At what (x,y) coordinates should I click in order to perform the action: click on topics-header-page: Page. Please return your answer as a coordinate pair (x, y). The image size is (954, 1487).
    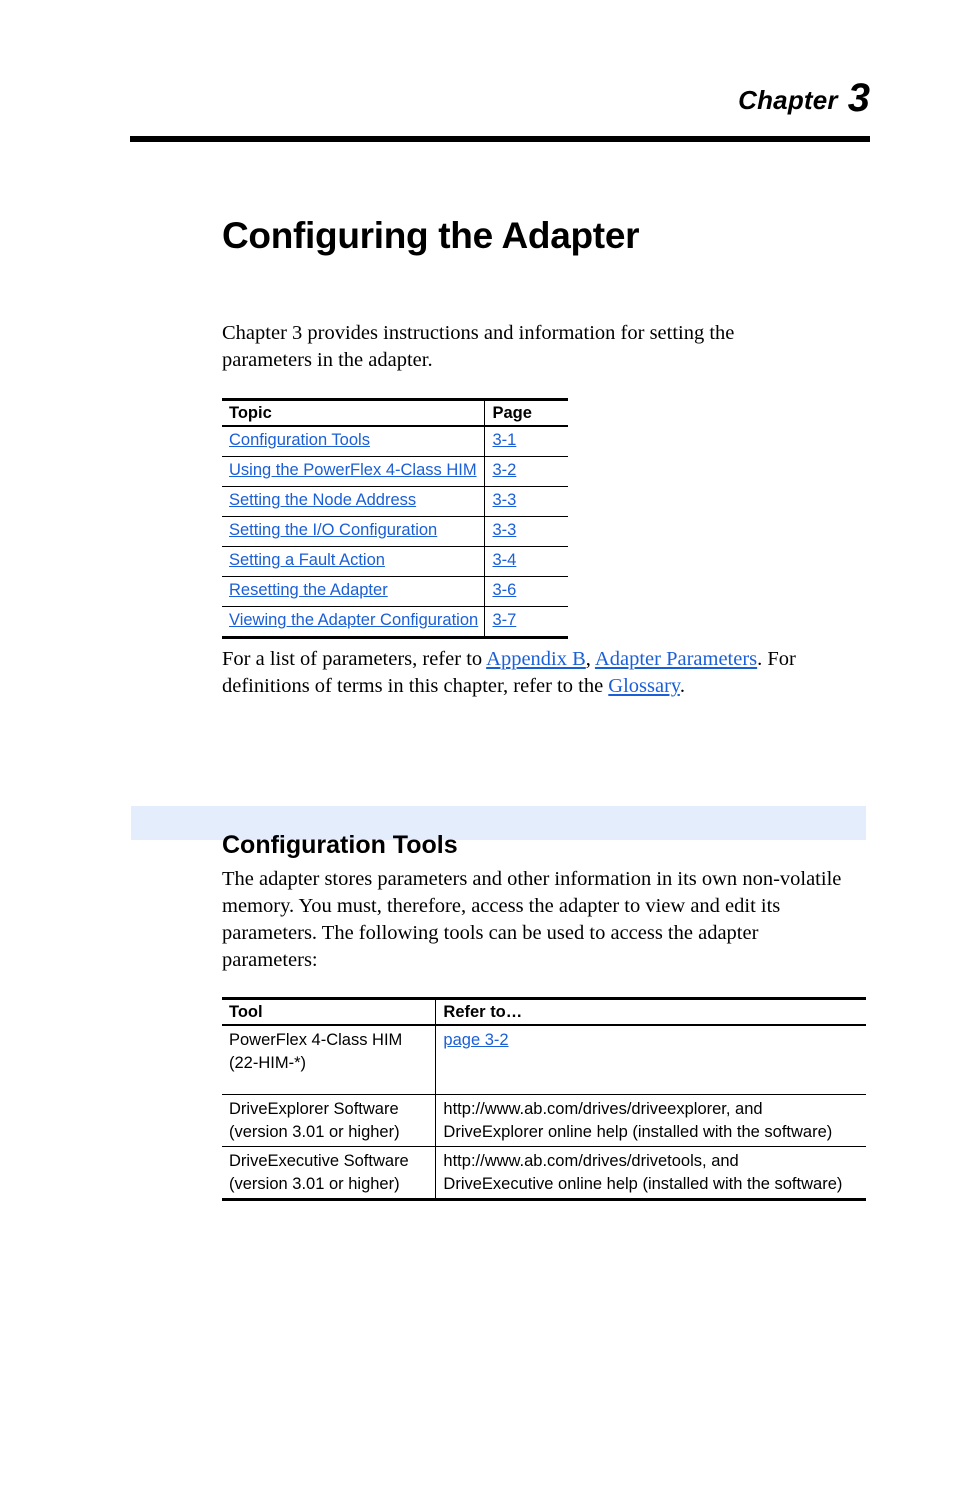
    Looking at the image, I should click on (526, 412).